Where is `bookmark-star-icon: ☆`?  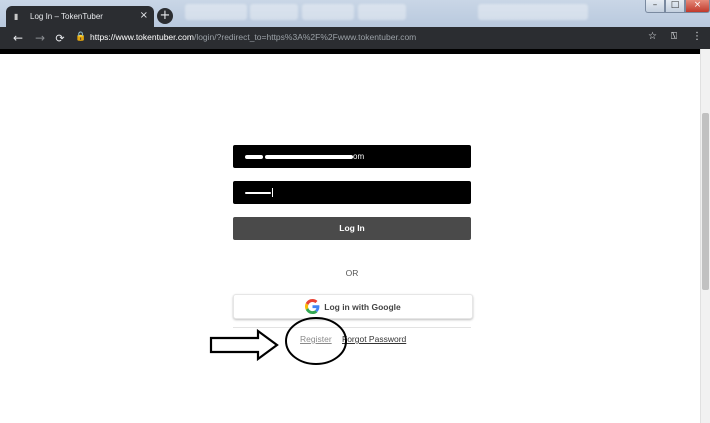
bookmark-star-icon: ☆ is located at coordinates (652, 36).